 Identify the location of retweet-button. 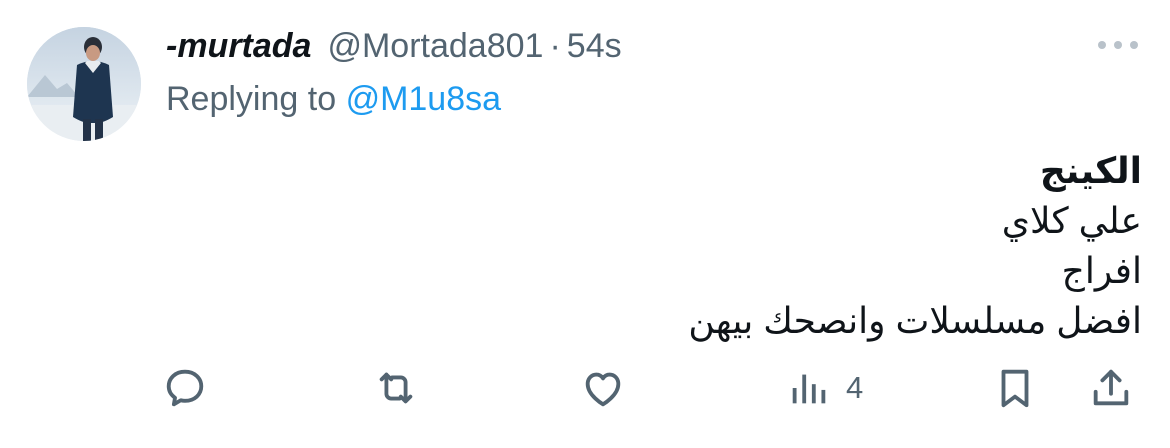
(396, 388).